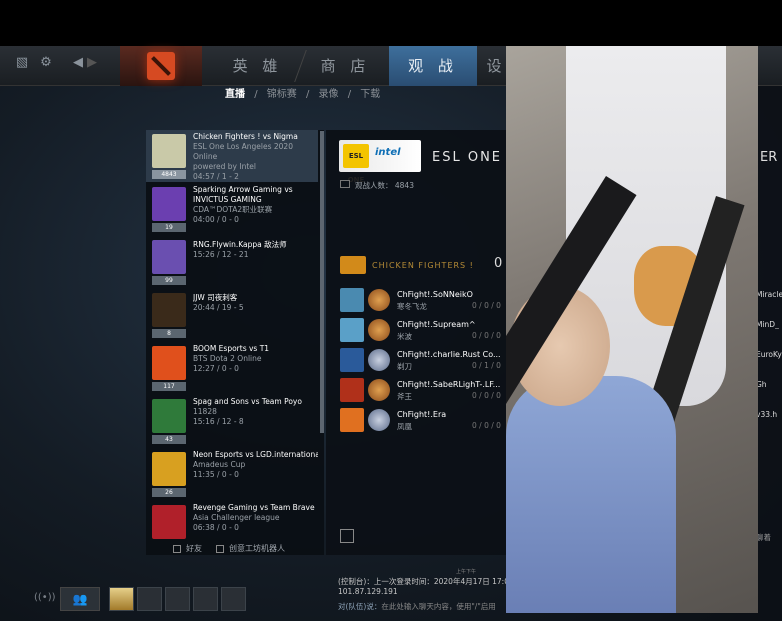 The width and height of the screenshot is (782, 621). What do you see at coordinates (169, 492) in the screenshot?
I see `viewer-count: 26` at bounding box center [169, 492].